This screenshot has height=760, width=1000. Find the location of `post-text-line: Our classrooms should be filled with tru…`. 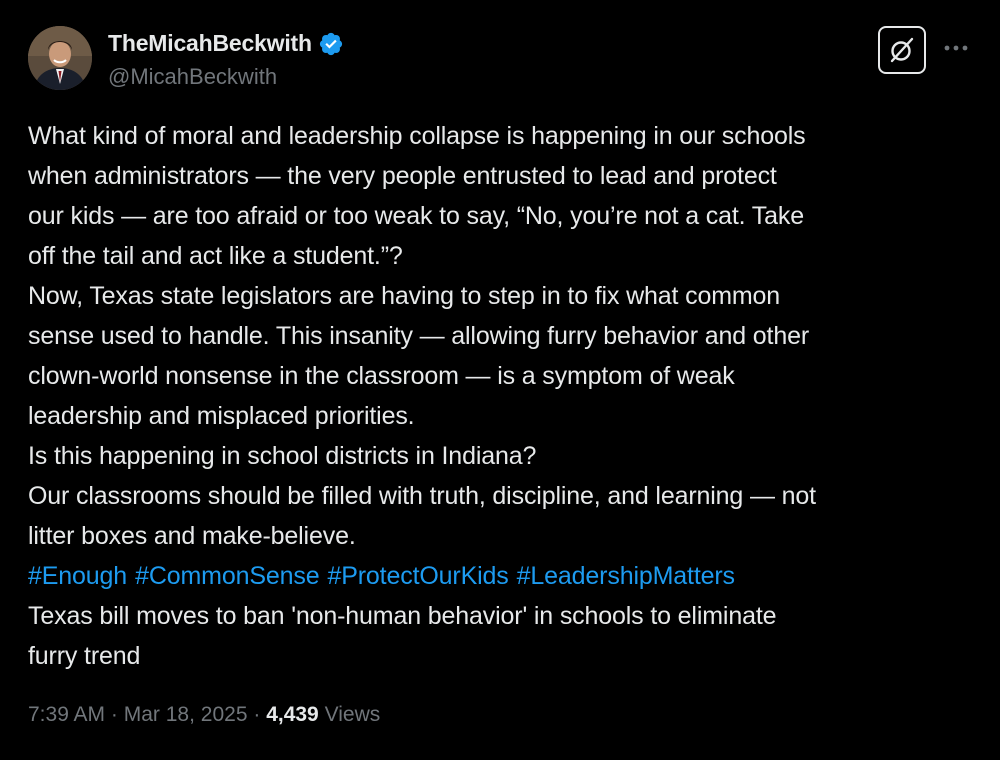

post-text-line: Our classrooms should be filled with tru… is located at coordinates (422, 496).